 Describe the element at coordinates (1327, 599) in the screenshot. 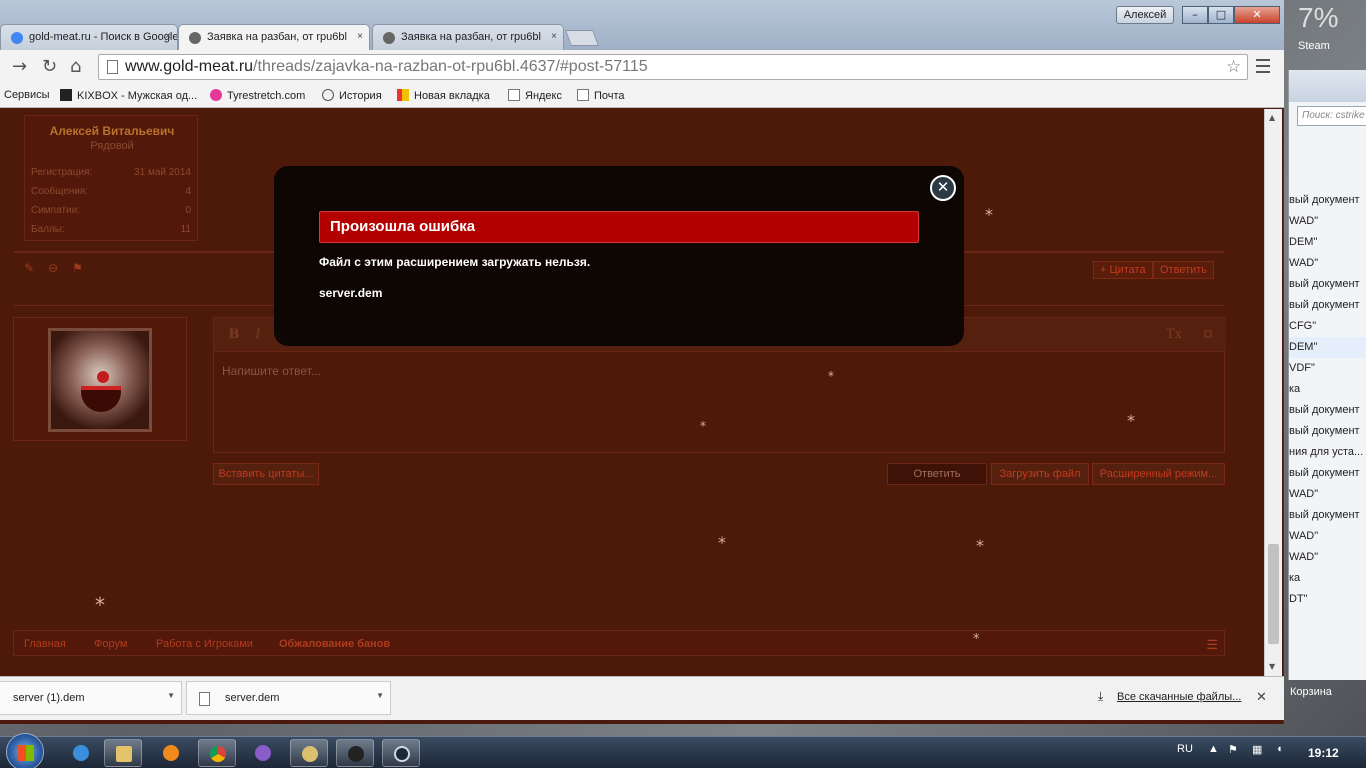

I see `list-item: DT"` at that location.